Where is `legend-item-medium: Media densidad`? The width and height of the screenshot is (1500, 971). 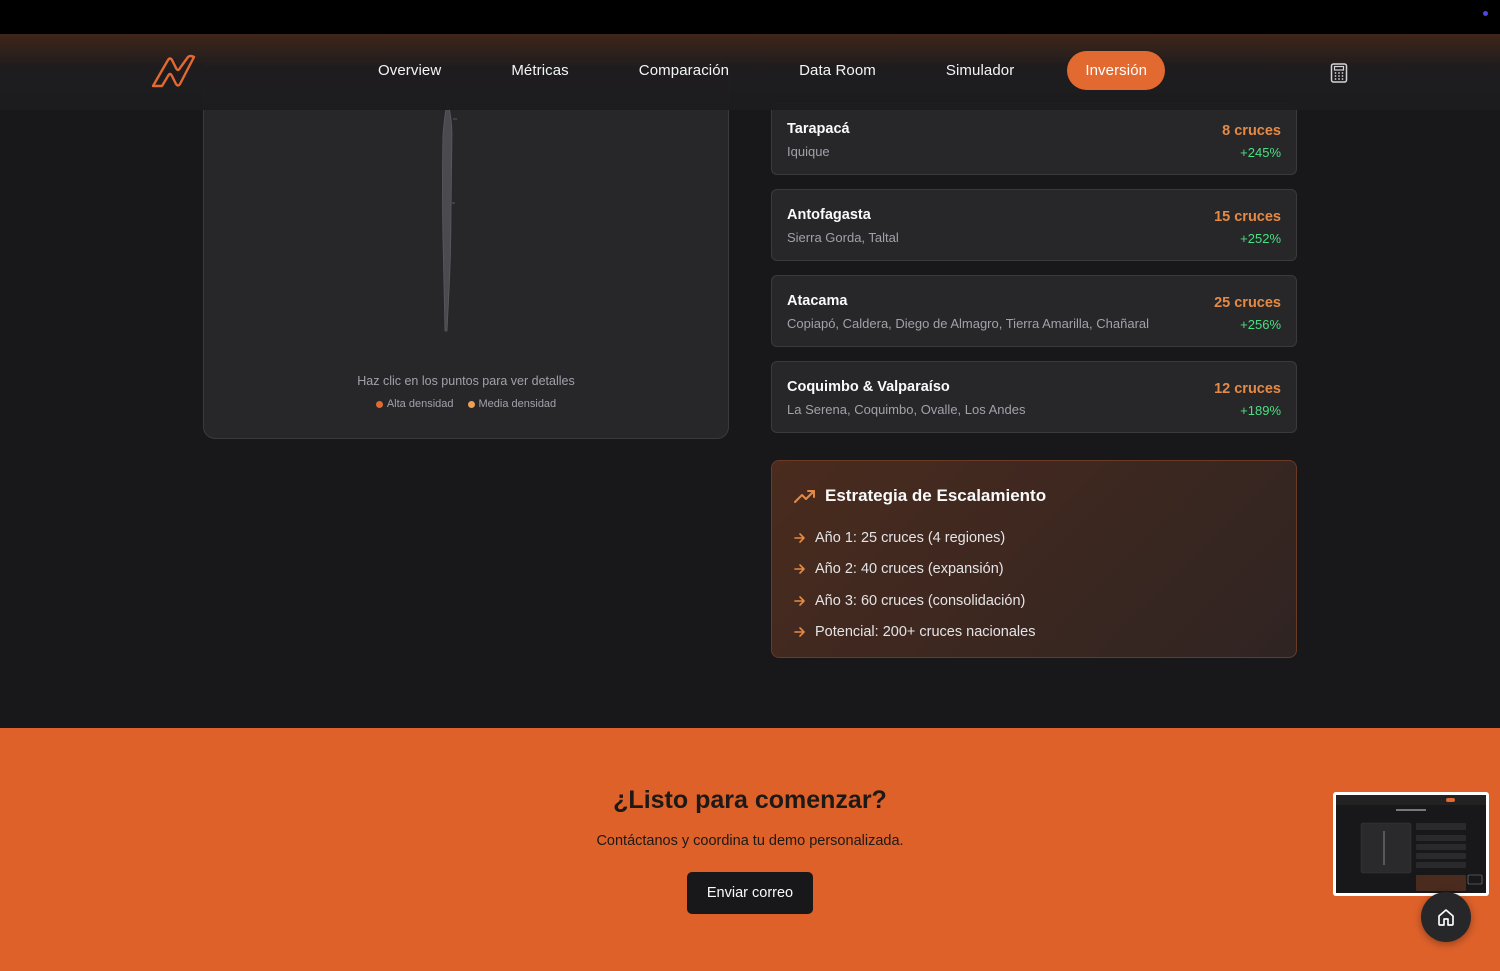 legend-item-medium: Media densidad is located at coordinates (512, 404).